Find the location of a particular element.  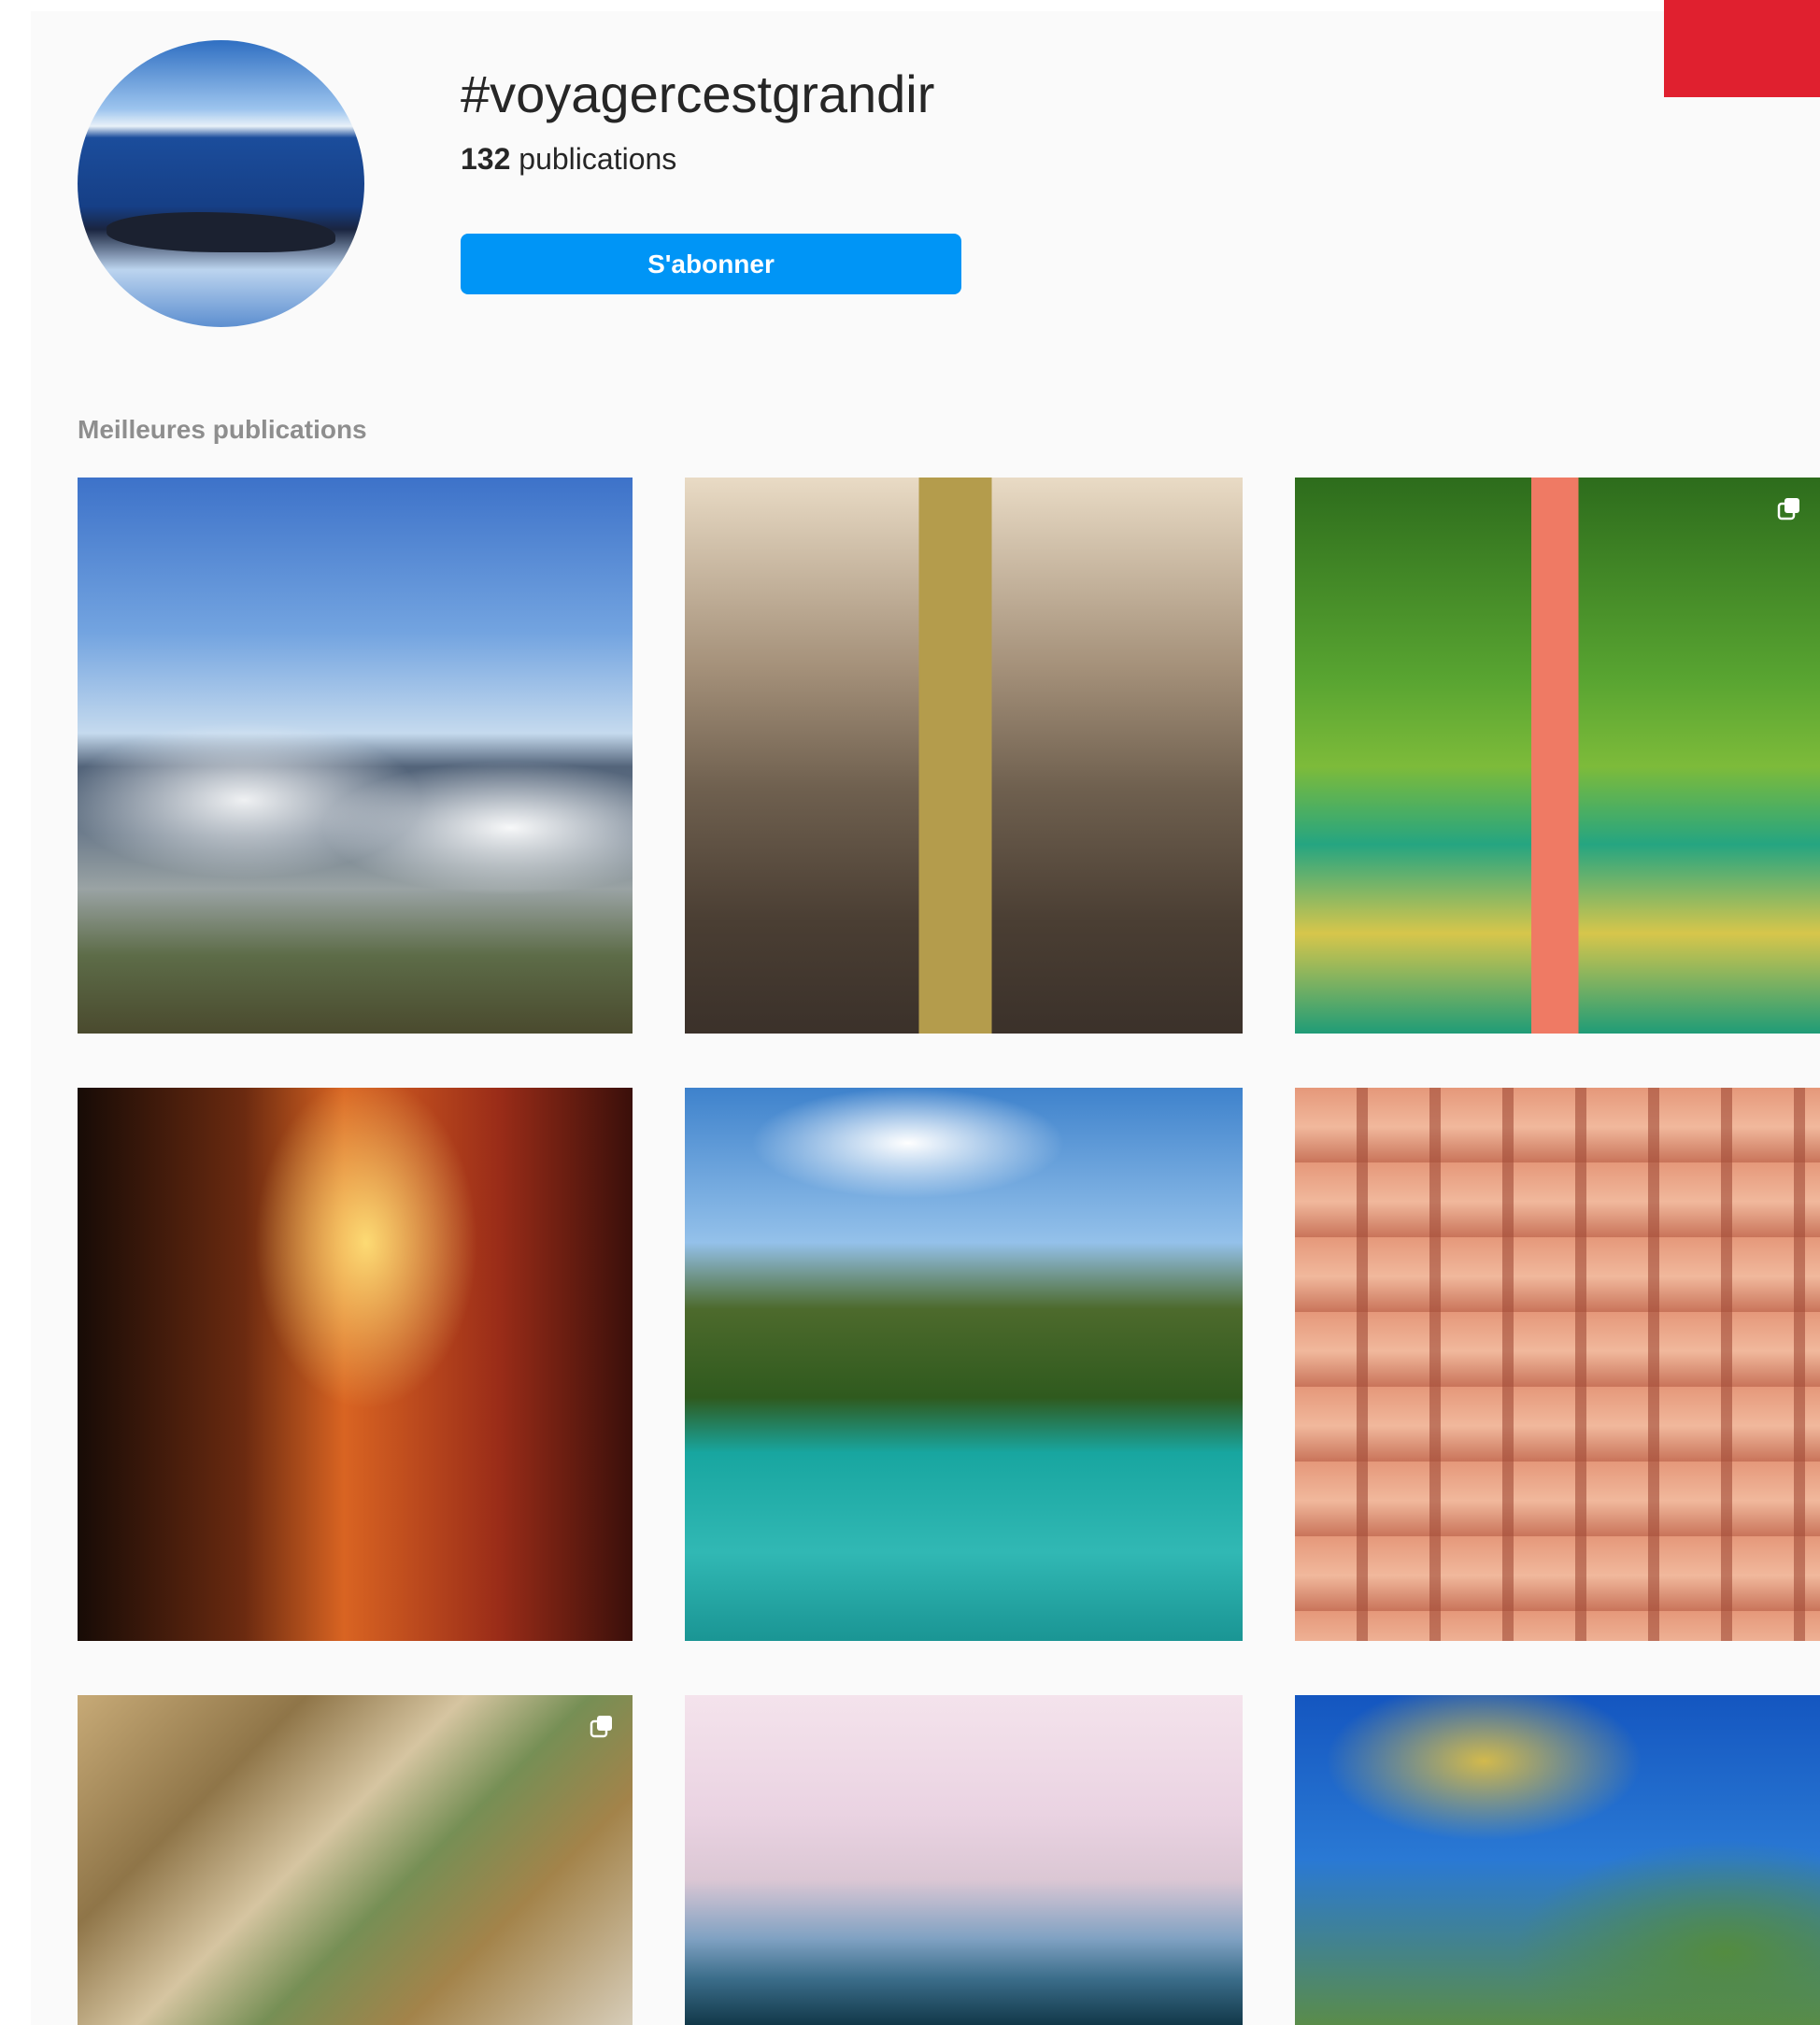

post-count-number: 132 is located at coordinates (486, 159).